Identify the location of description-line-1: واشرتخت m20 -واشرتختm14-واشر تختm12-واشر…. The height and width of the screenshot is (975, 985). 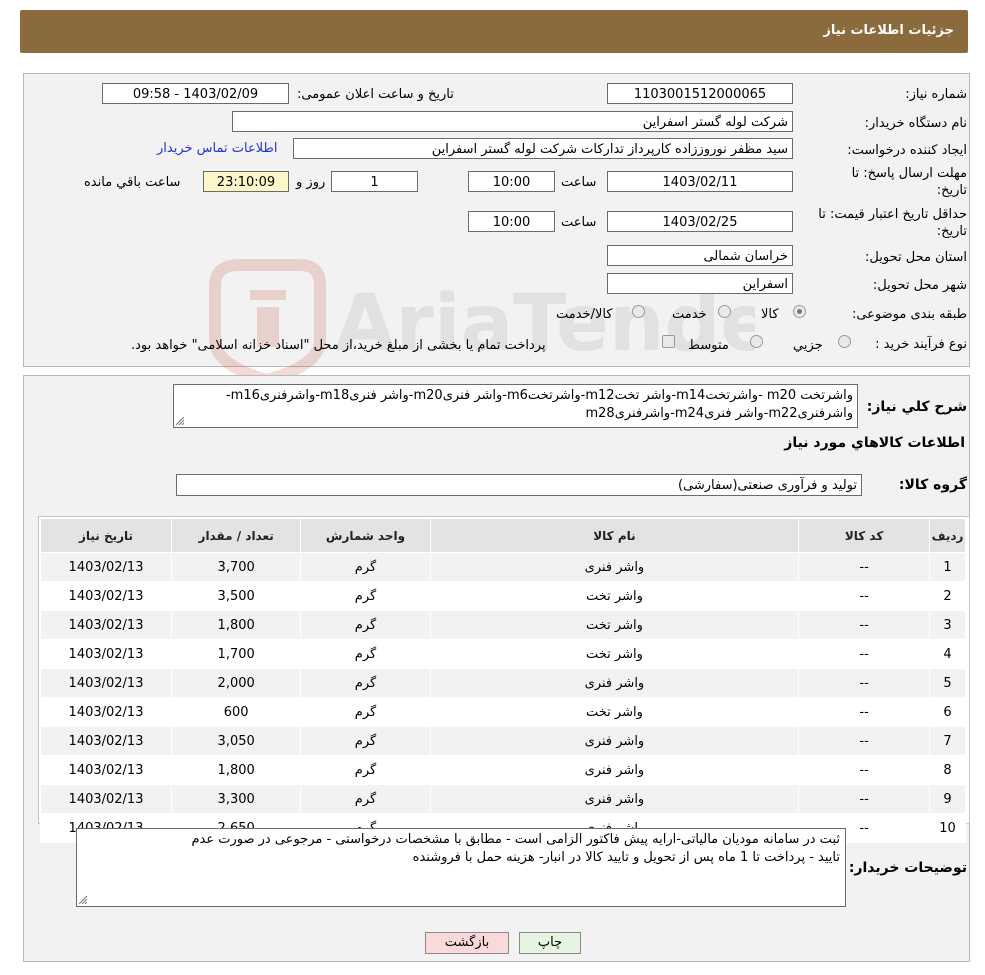
(539, 395).